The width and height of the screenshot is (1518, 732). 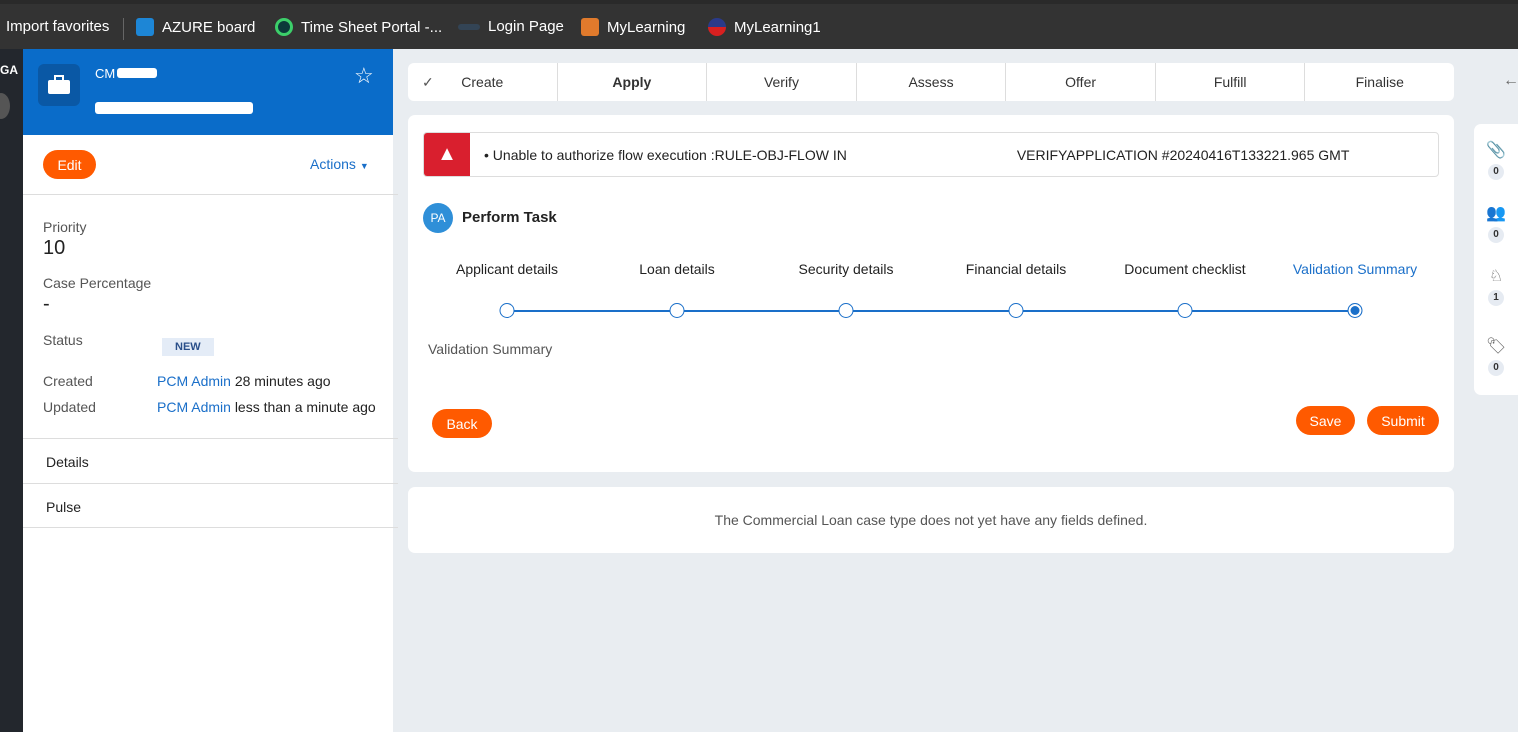 I want to click on timesheet-icon, so click(x=284, y=27).